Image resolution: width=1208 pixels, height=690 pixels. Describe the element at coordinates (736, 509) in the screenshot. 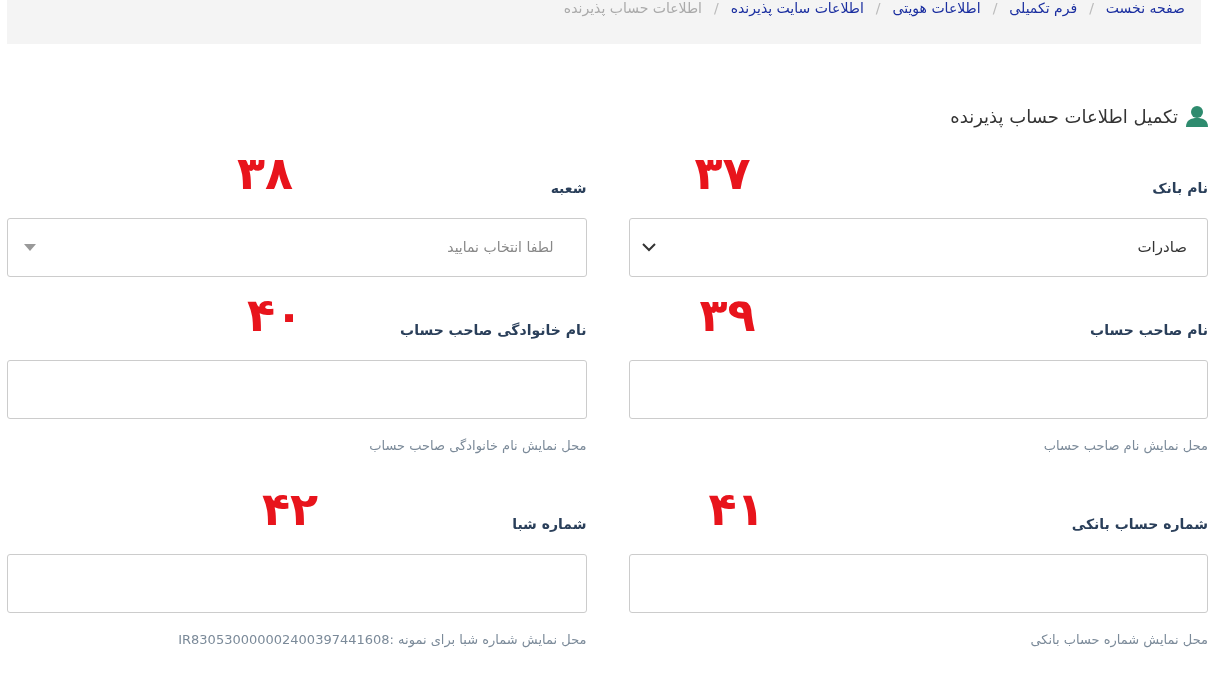

I see `annotation-number: ۴۱` at that location.